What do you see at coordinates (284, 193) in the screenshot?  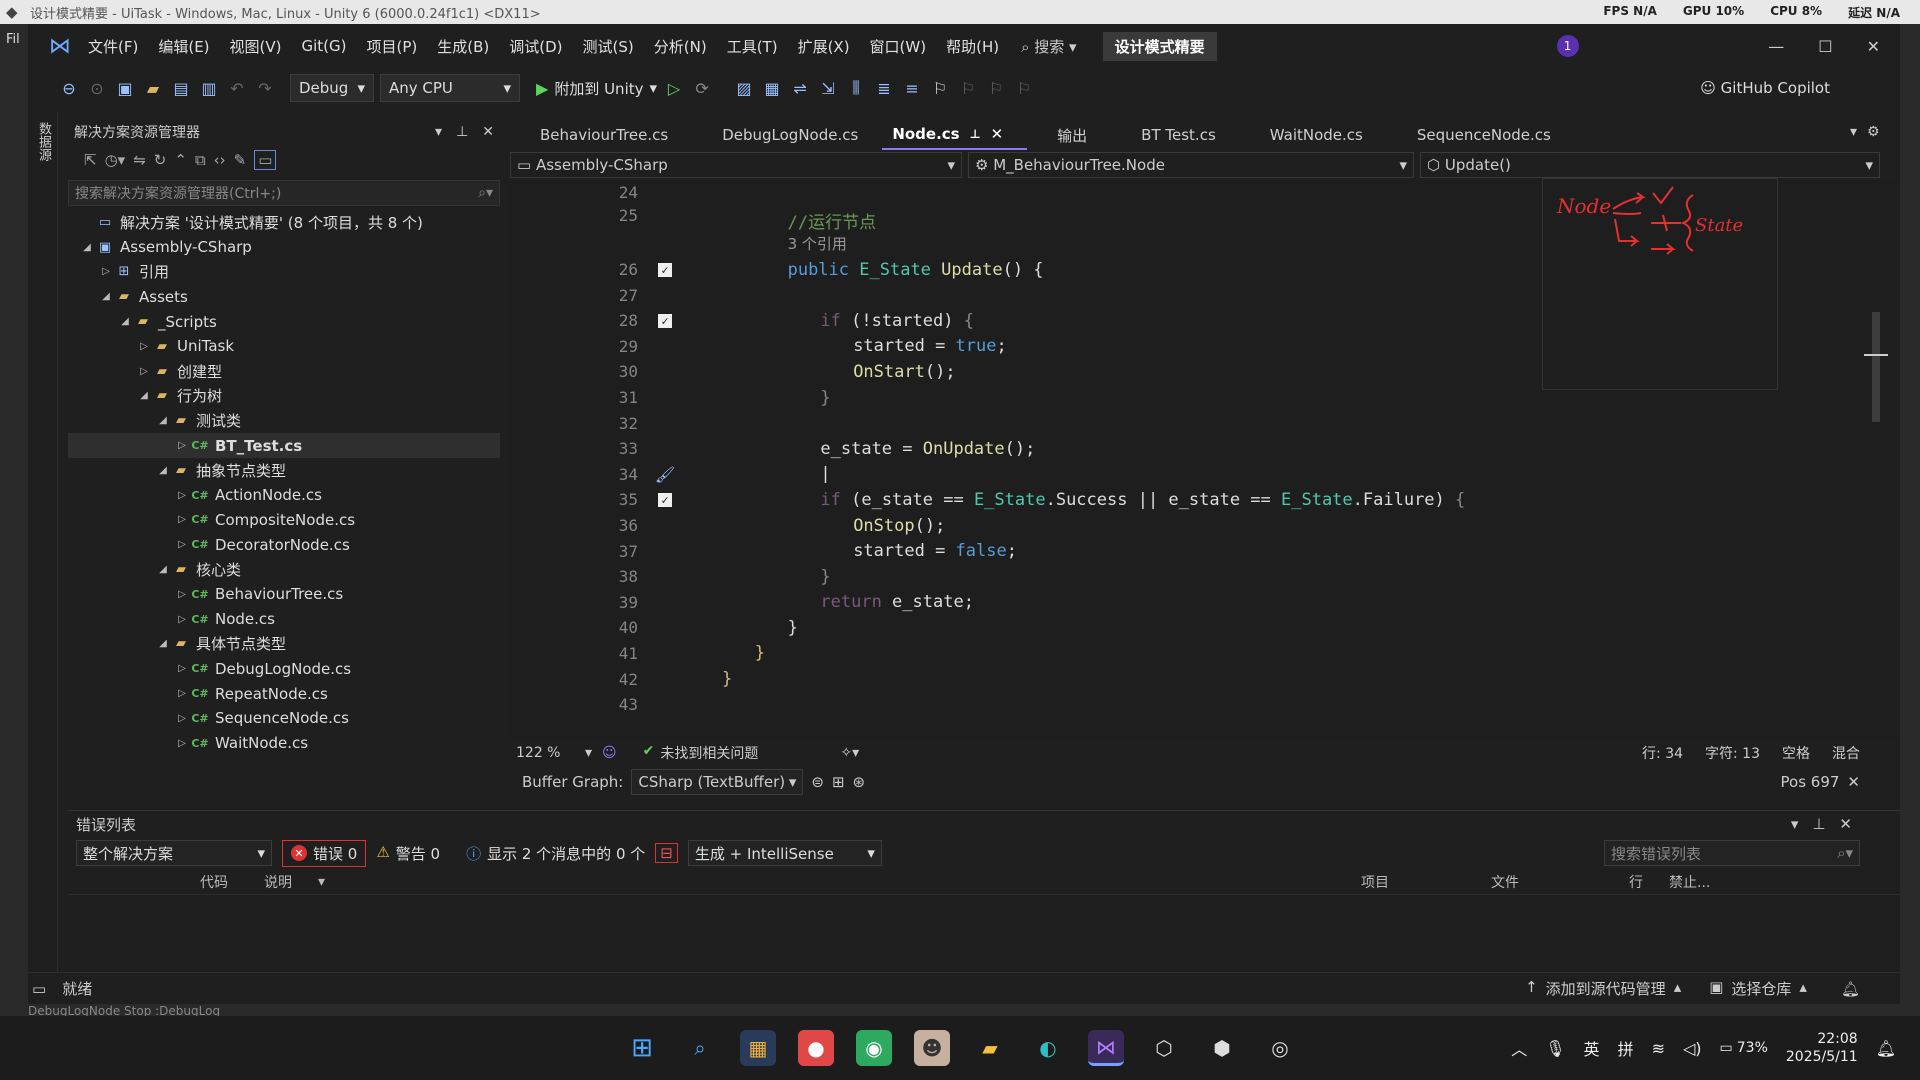 I see `solution-search-input: 搜索解决方案资源管理器(Ctrl+;) ⌕▾` at bounding box center [284, 193].